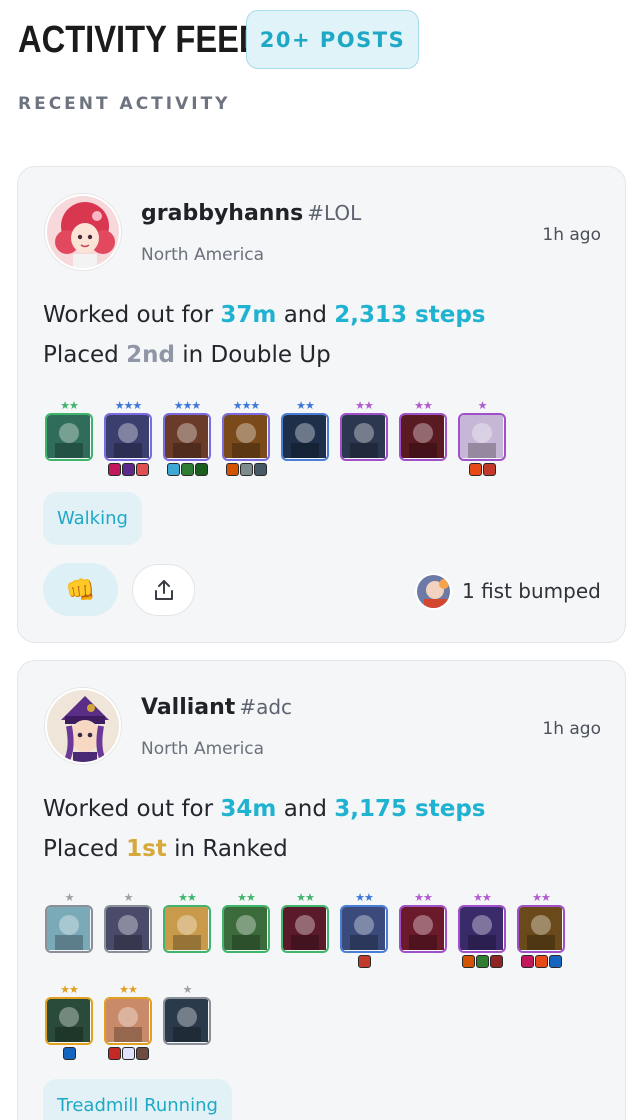 The width and height of the screenshot is (640, 1120). I want to click on workout-steps: 3,175 steps, so click(410, 809).